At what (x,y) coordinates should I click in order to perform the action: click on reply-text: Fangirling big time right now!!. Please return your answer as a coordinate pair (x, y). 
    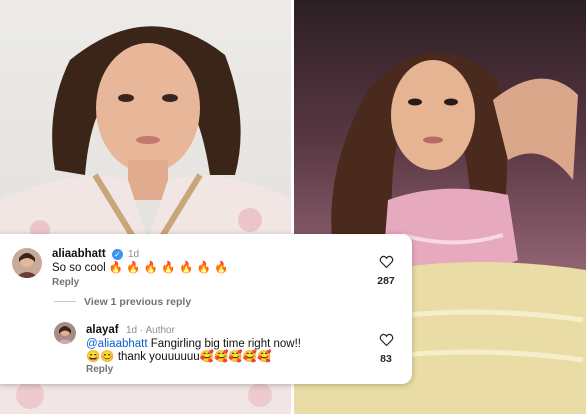
    Looking at the image, I should click on (224, 344).